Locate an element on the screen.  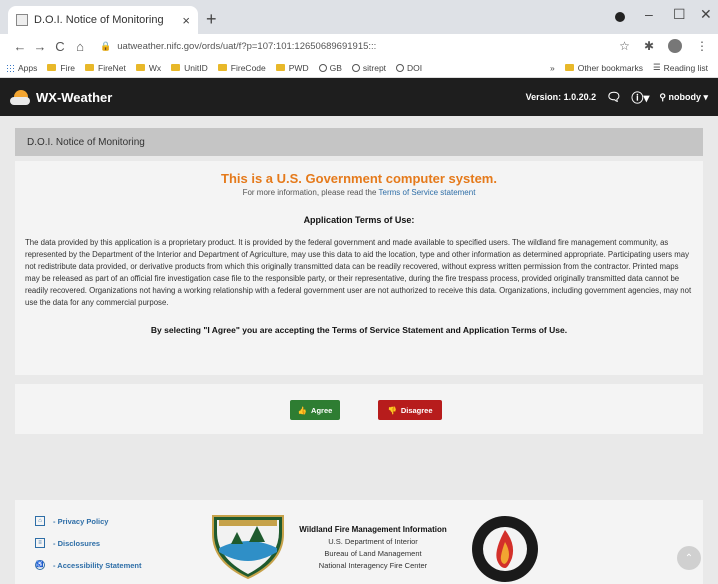
accessibility-link: ♿ - Accessibility Statement is located at coordinates (88, 565).